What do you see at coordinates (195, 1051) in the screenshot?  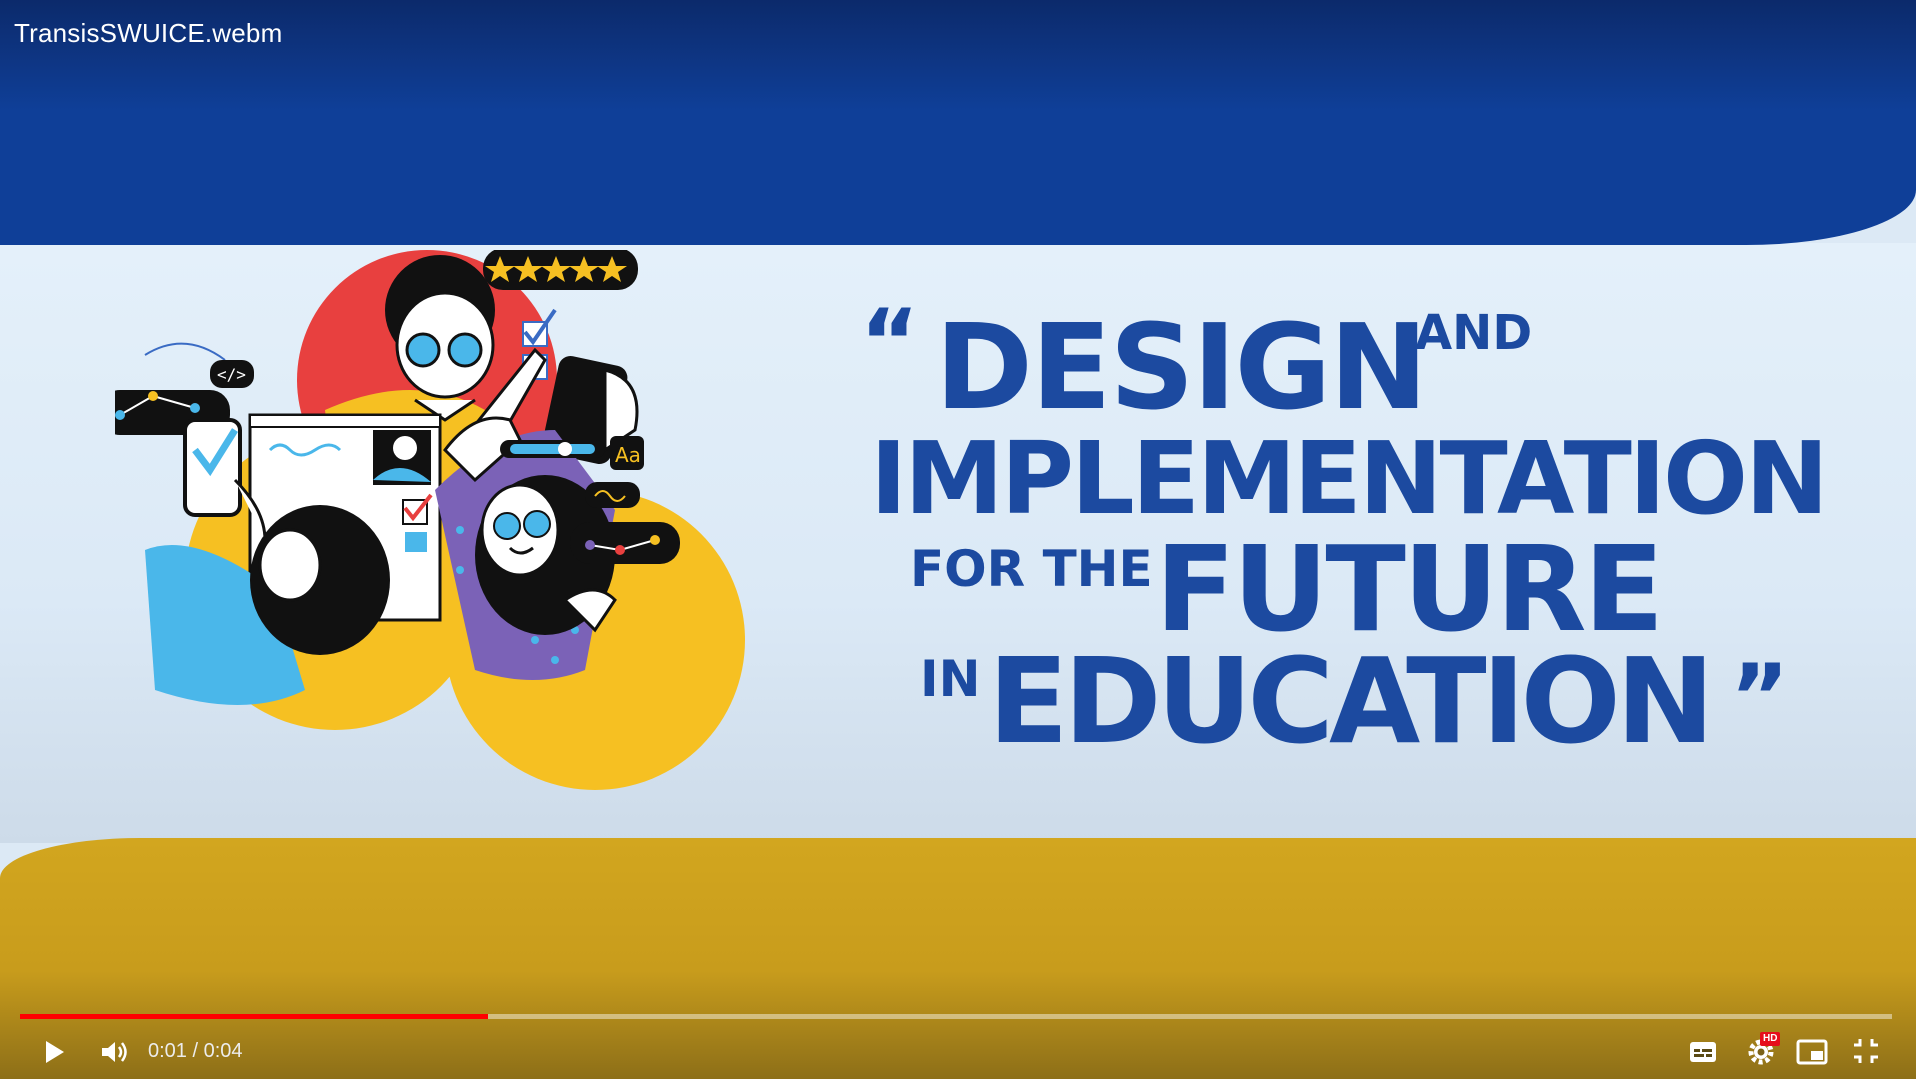 I see `time-display: 0:01 / 0:04` at bounding box center [195, 1051].